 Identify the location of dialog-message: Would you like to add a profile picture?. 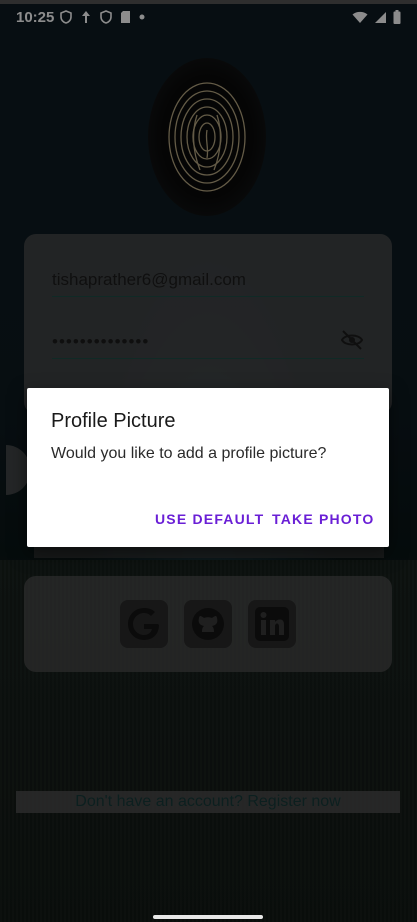
(189, 453).